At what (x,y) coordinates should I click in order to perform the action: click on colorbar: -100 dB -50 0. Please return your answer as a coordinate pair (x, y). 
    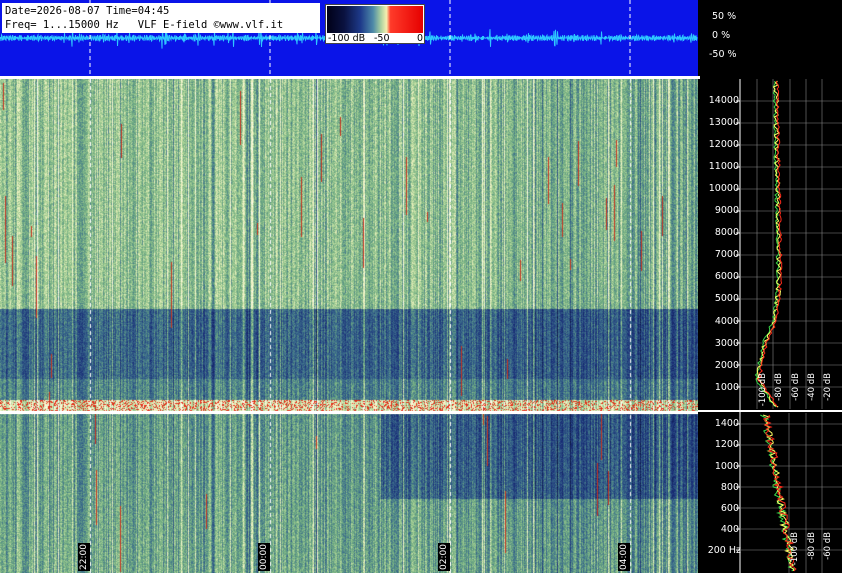
    Looking at the image, I should click on (375, 24).